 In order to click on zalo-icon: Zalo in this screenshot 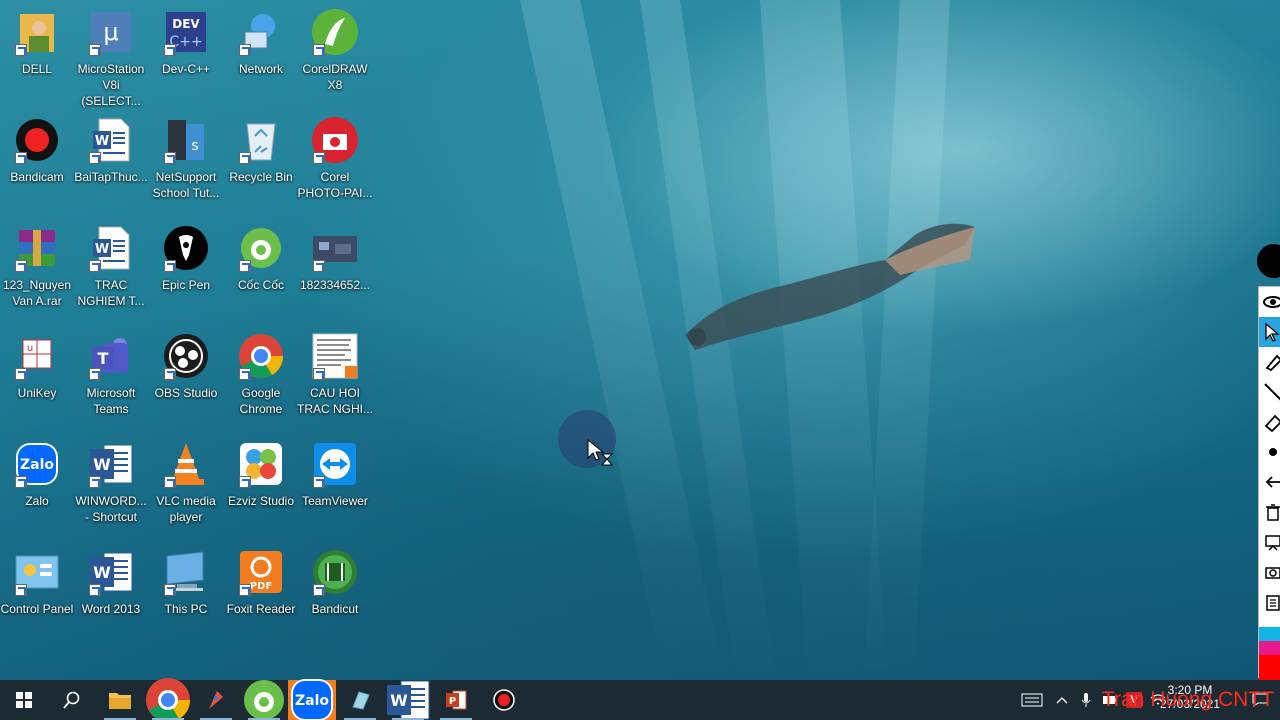, I will do `click(37, 464)`.